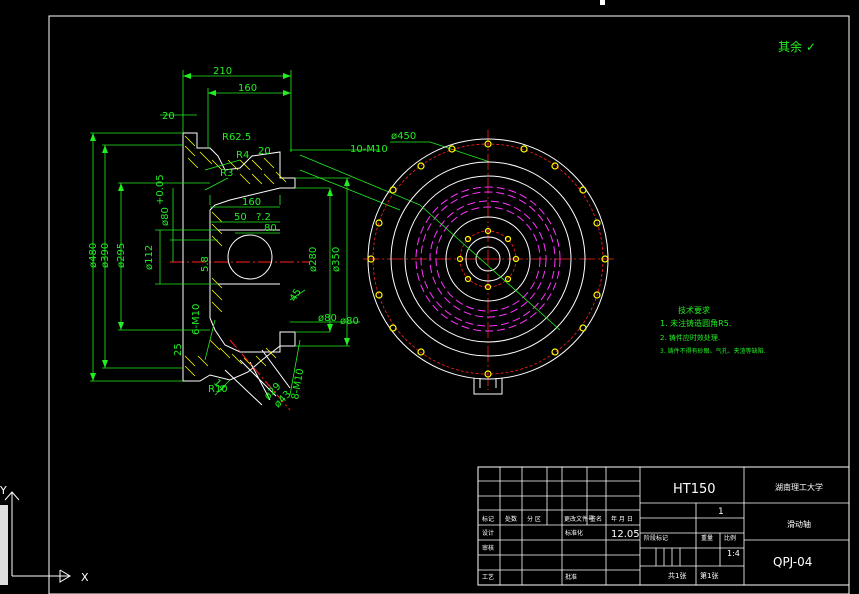 The image size is (859, 594). I want to click on dim-r3: R3, so click(226, 173).